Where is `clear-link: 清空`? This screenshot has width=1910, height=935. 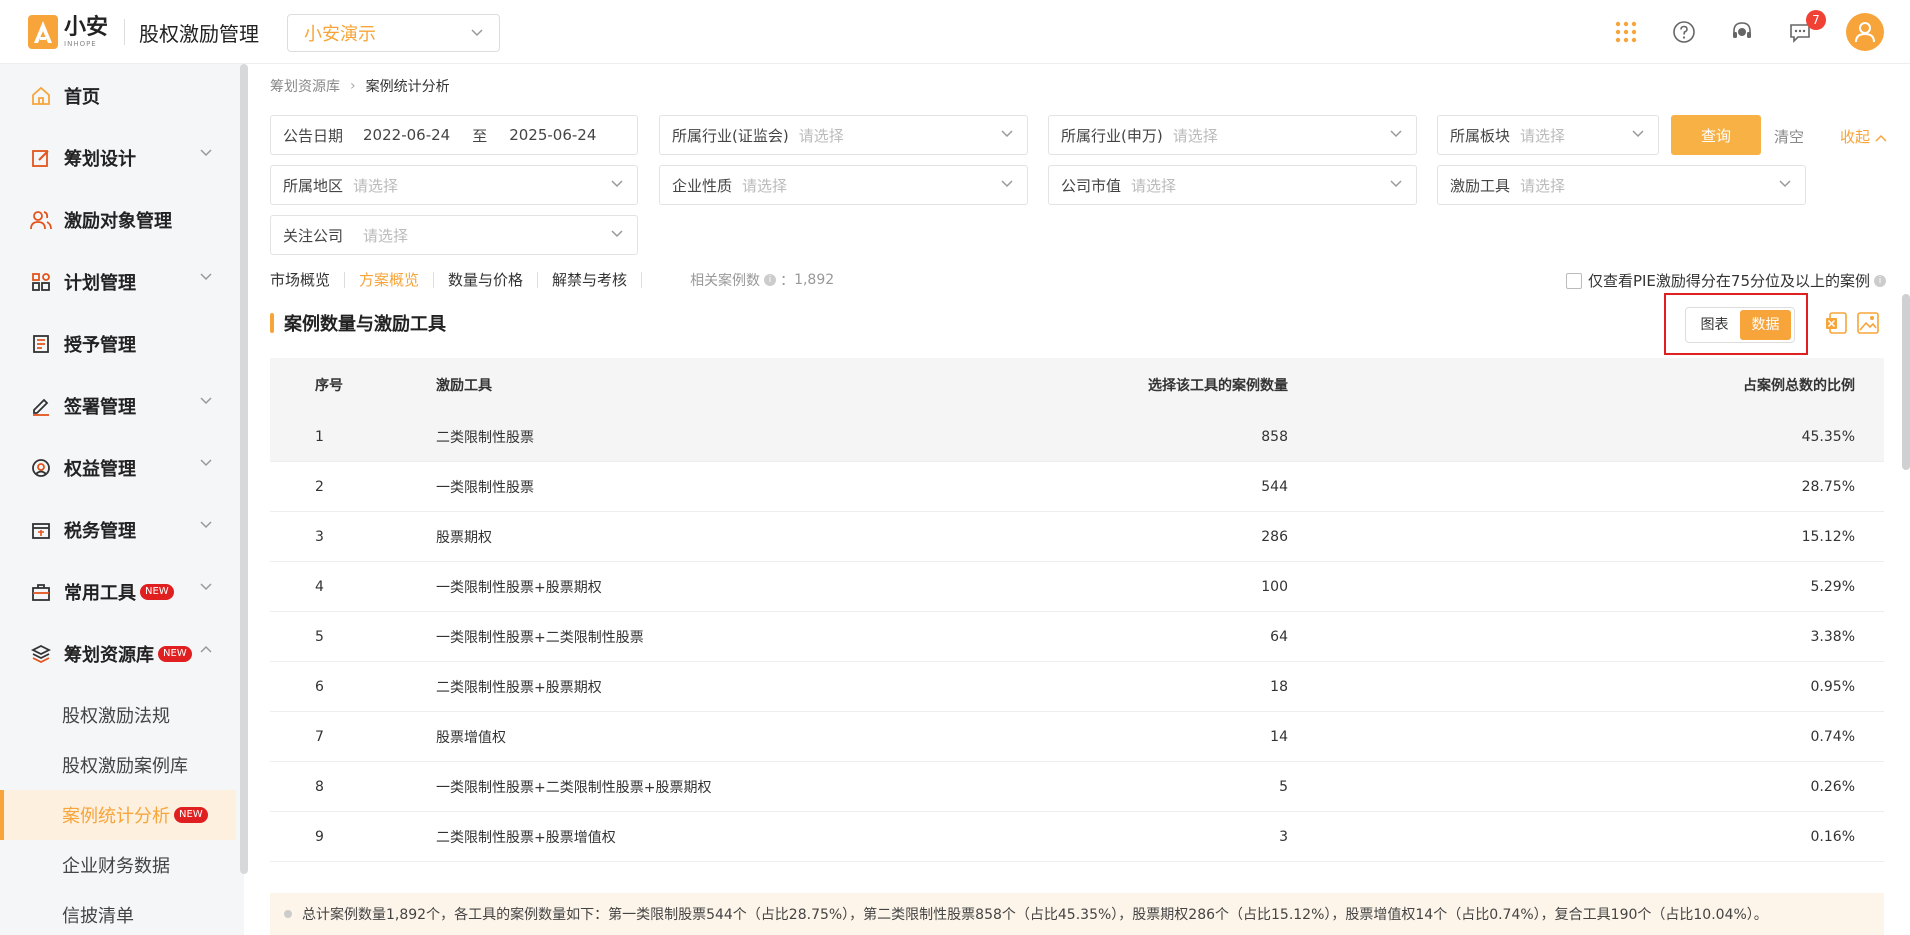
clear-link: 清空 is located at coordinates (1789, 136).